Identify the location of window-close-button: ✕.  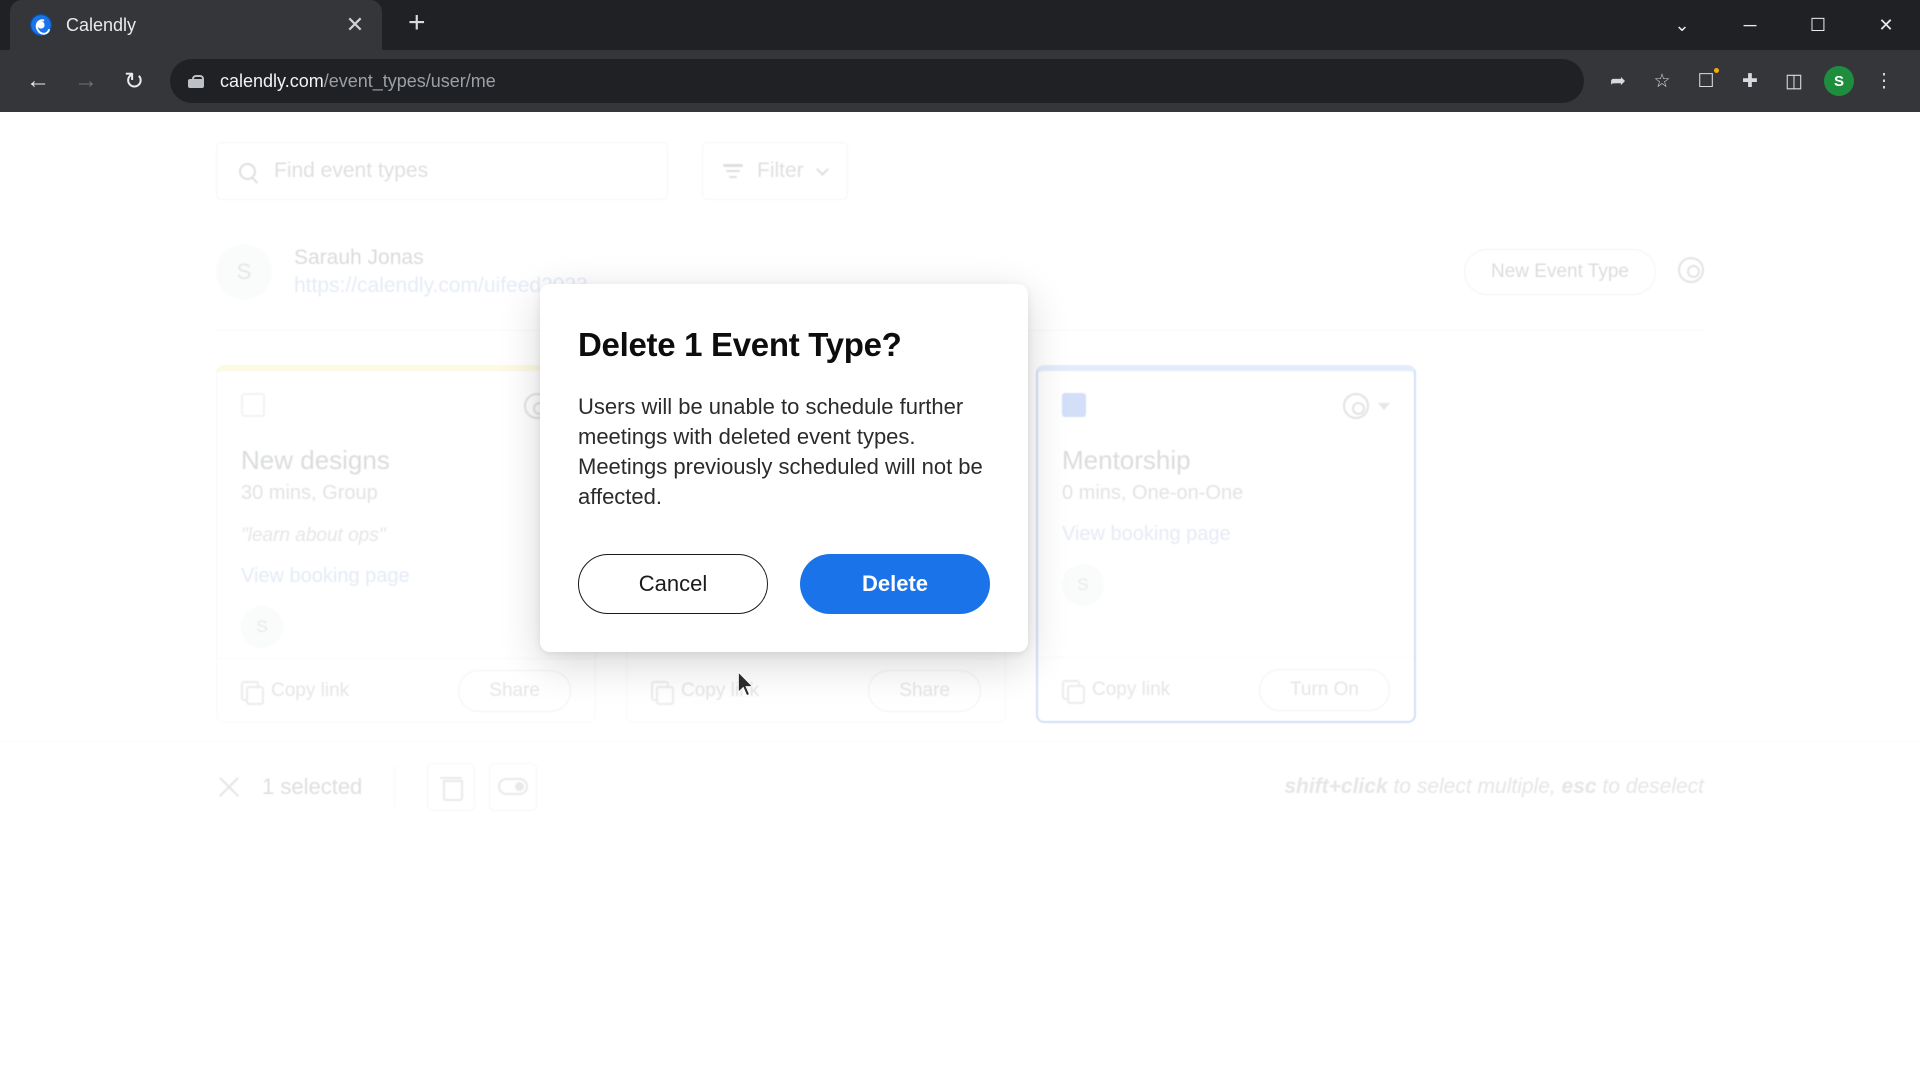
(1886, 25).